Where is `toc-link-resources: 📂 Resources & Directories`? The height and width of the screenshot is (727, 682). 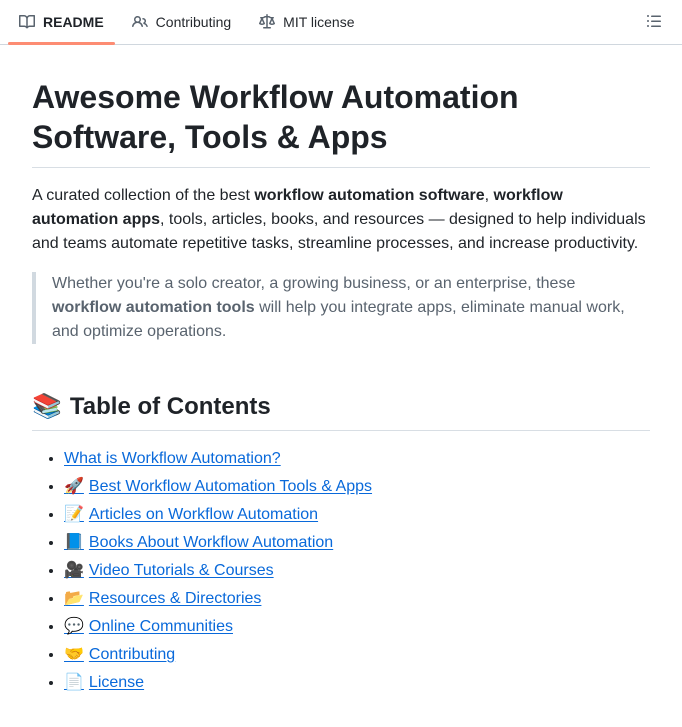 toc-link-resources: 📂 Resources & Directories is located at coordinates (162, 598).